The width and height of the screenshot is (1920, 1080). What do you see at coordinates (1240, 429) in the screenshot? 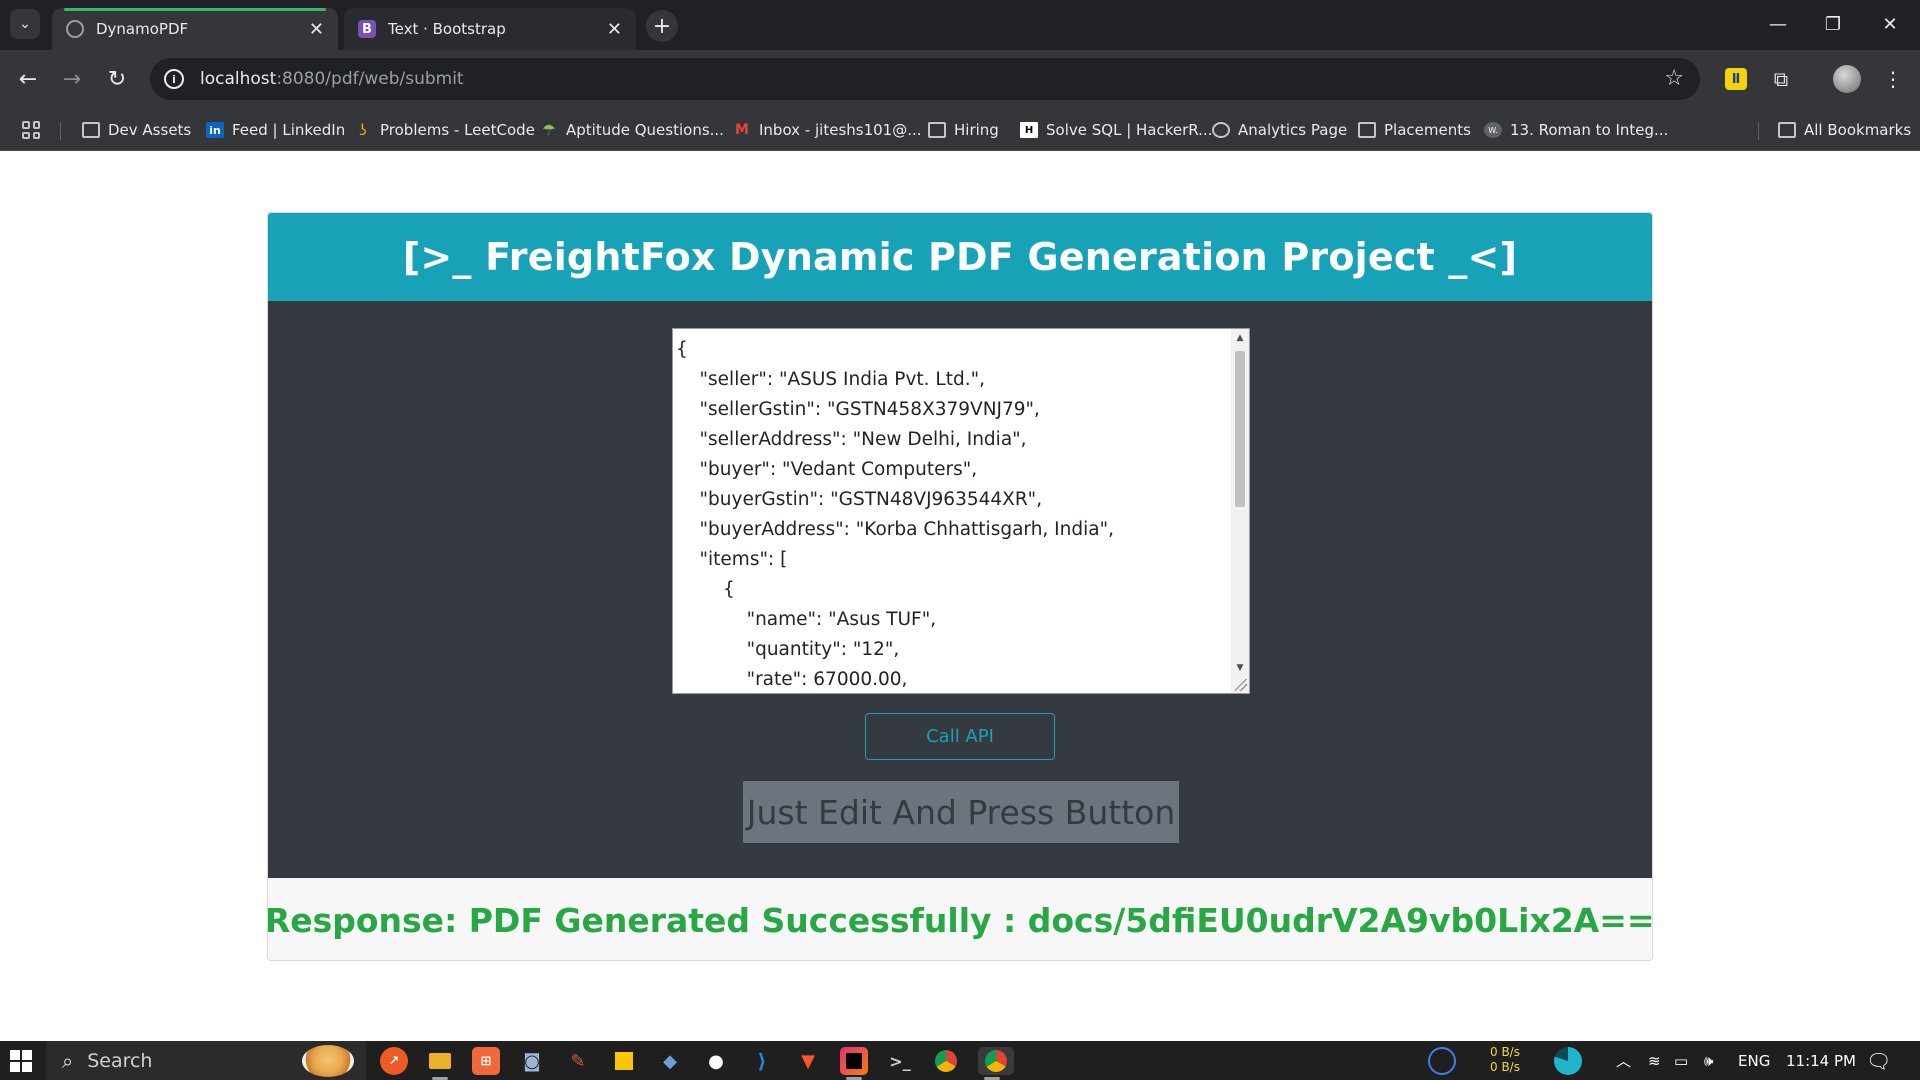
I see `scrollbar-thumb` at bounding box center [1240, 429].